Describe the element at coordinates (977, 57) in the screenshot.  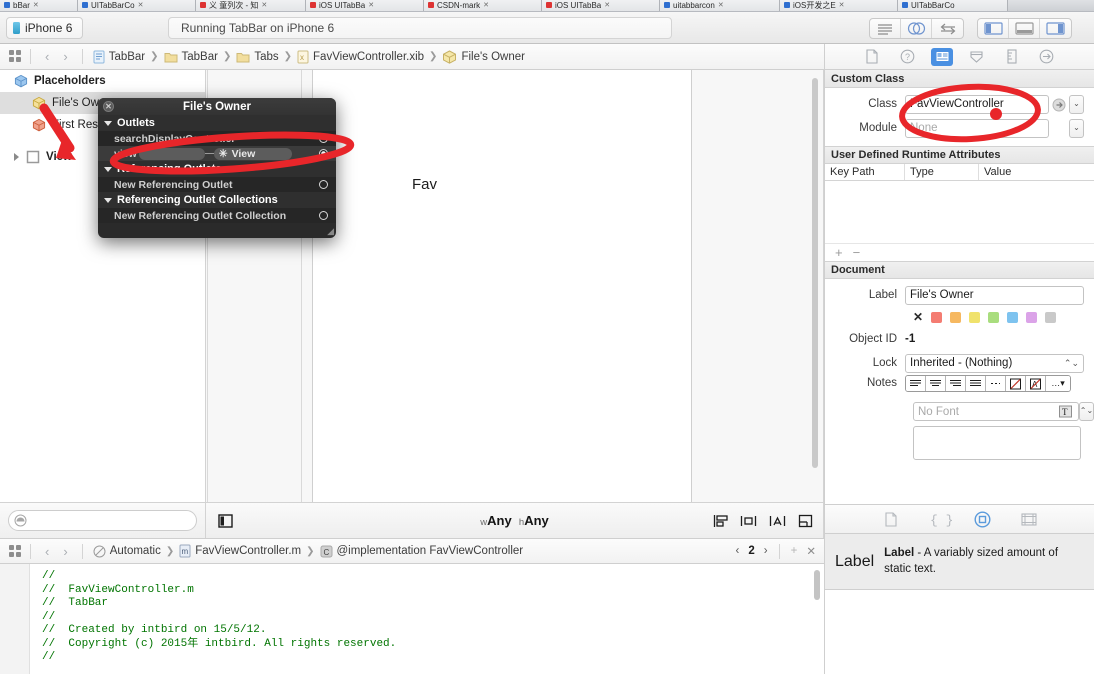
I see `attributes-inspector-tab` at that location.